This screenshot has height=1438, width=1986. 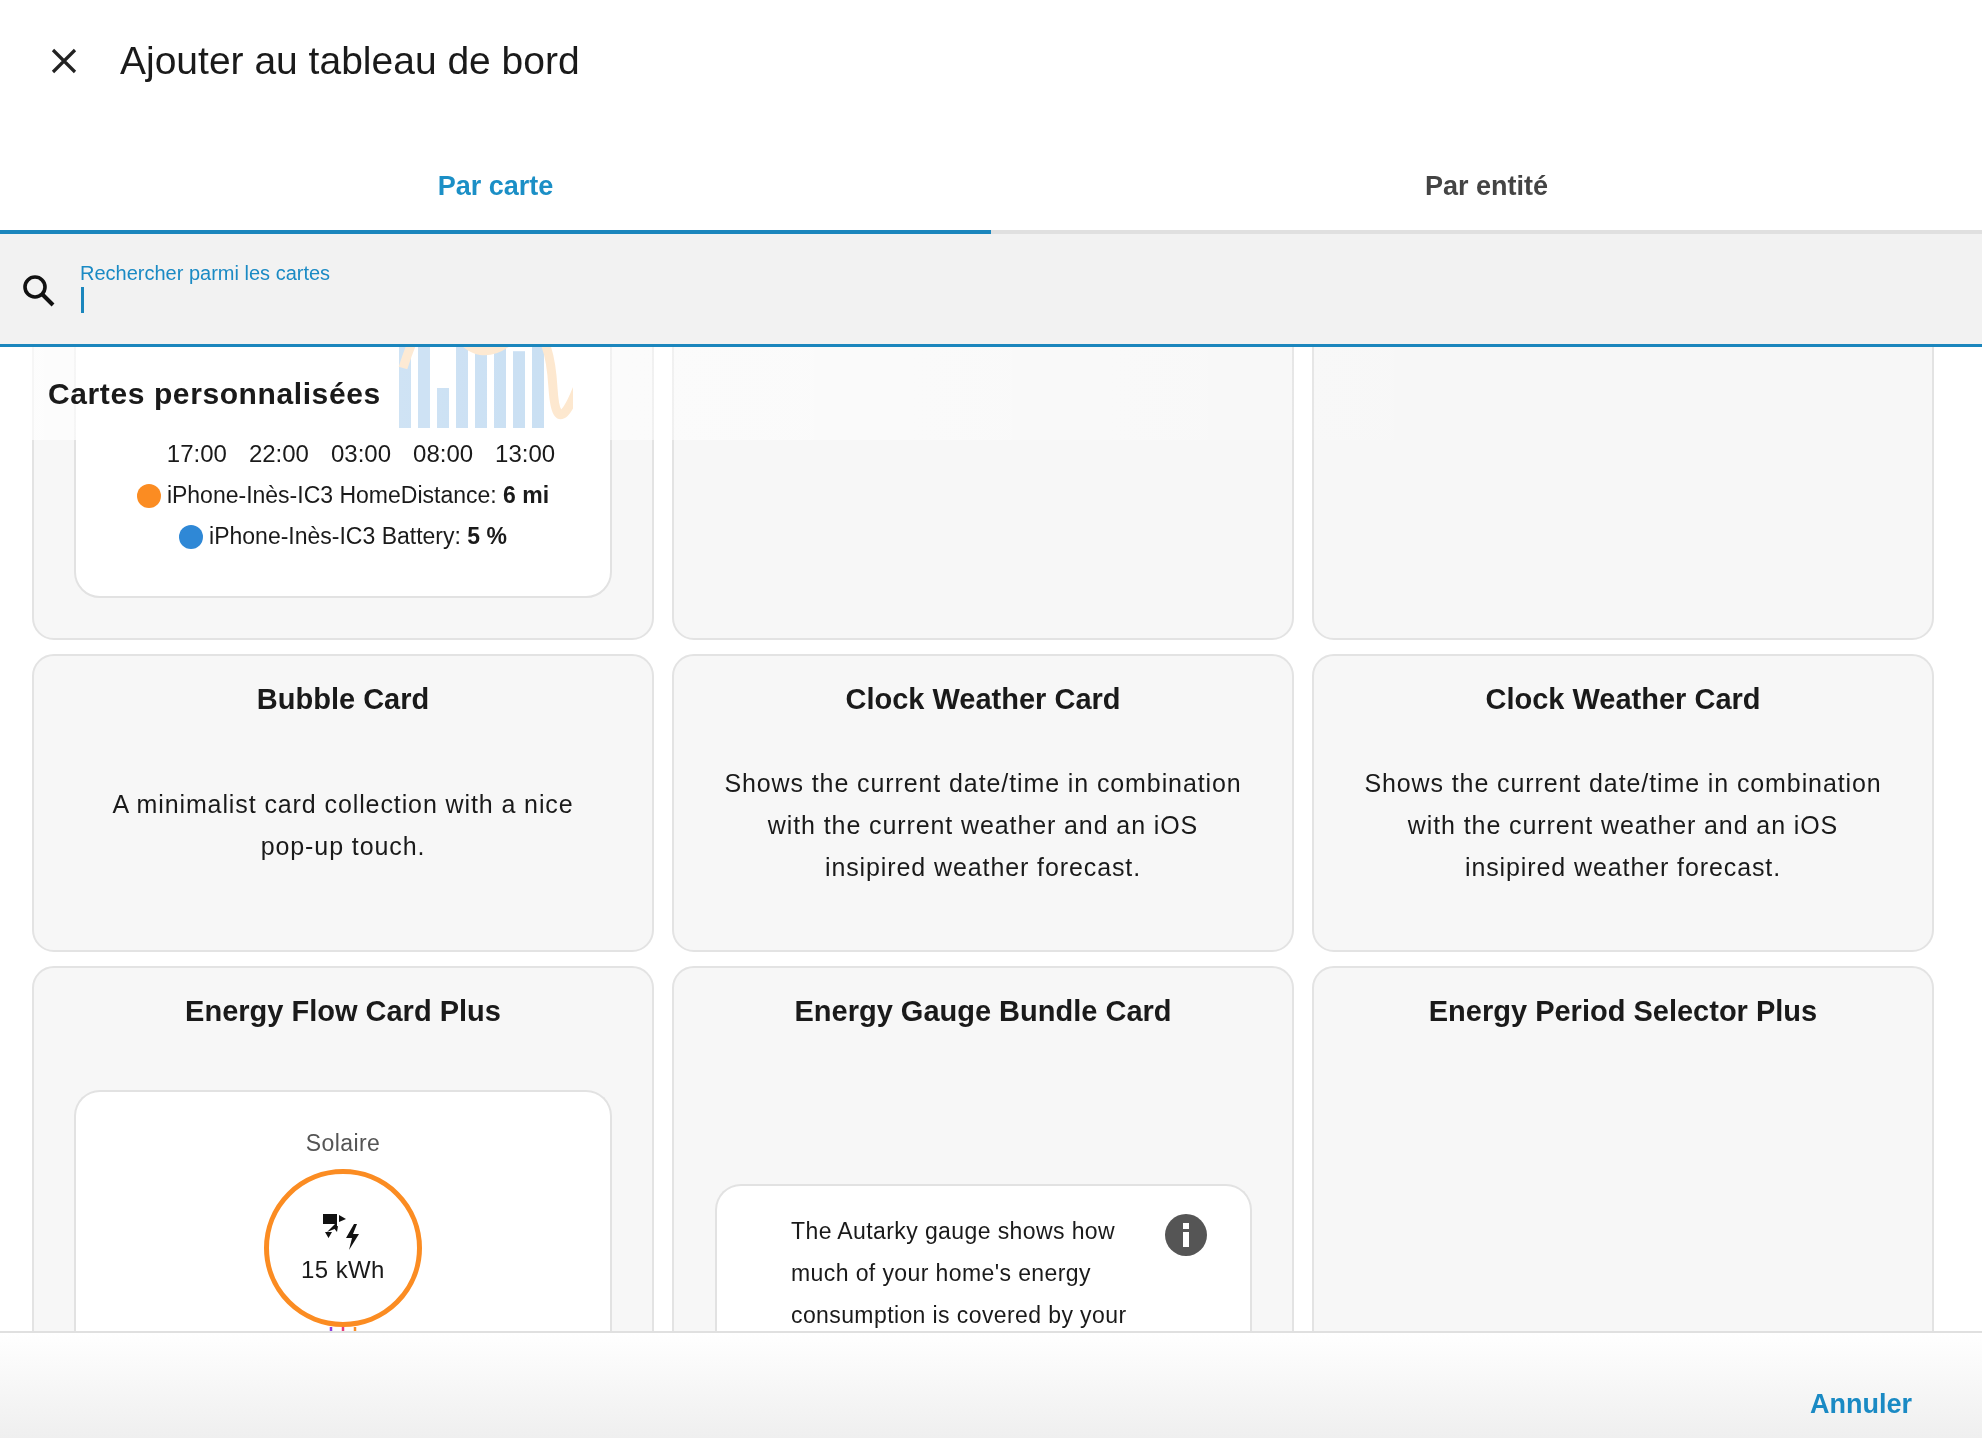 What do you see at coordinates (343, 1270) in the screenshot?
I see `node-value: 15 kWh` at bounding box center [343, 1270].